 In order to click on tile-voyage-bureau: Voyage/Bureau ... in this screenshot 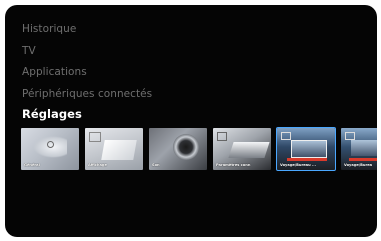, I will do `click(306, 149)`.